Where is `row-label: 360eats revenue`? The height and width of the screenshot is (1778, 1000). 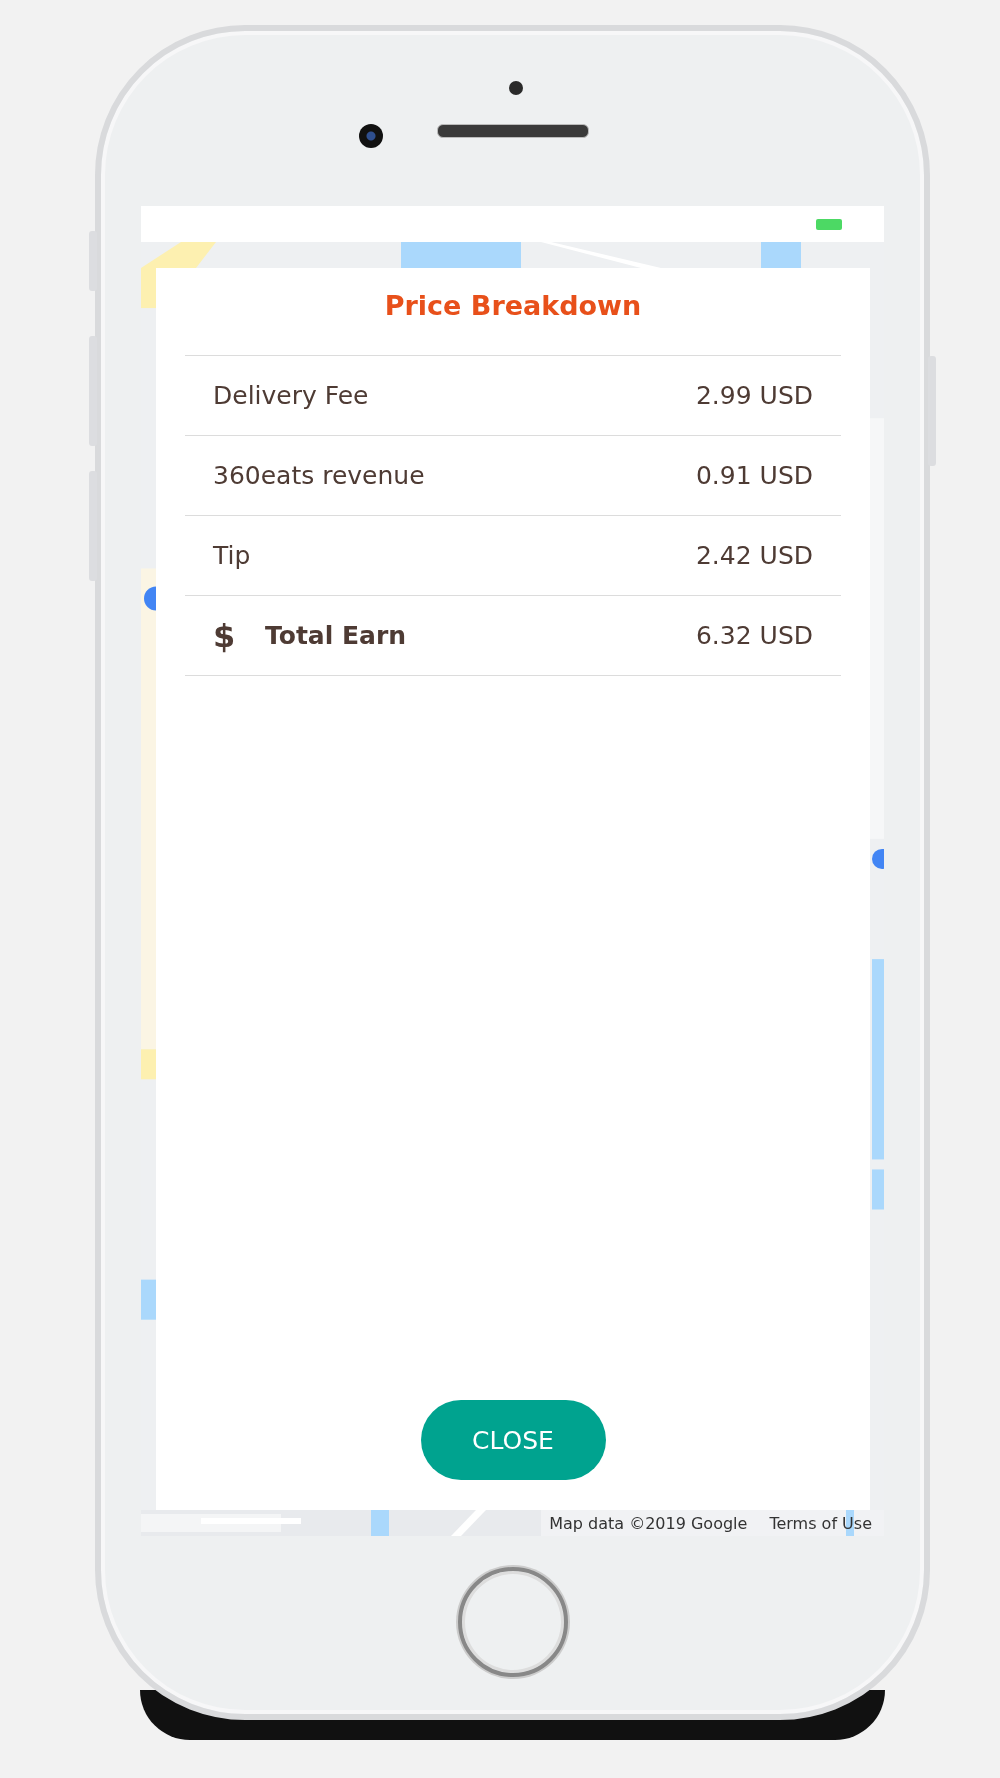 row-label: 360eats revenue is located at coordinates (319, 475).